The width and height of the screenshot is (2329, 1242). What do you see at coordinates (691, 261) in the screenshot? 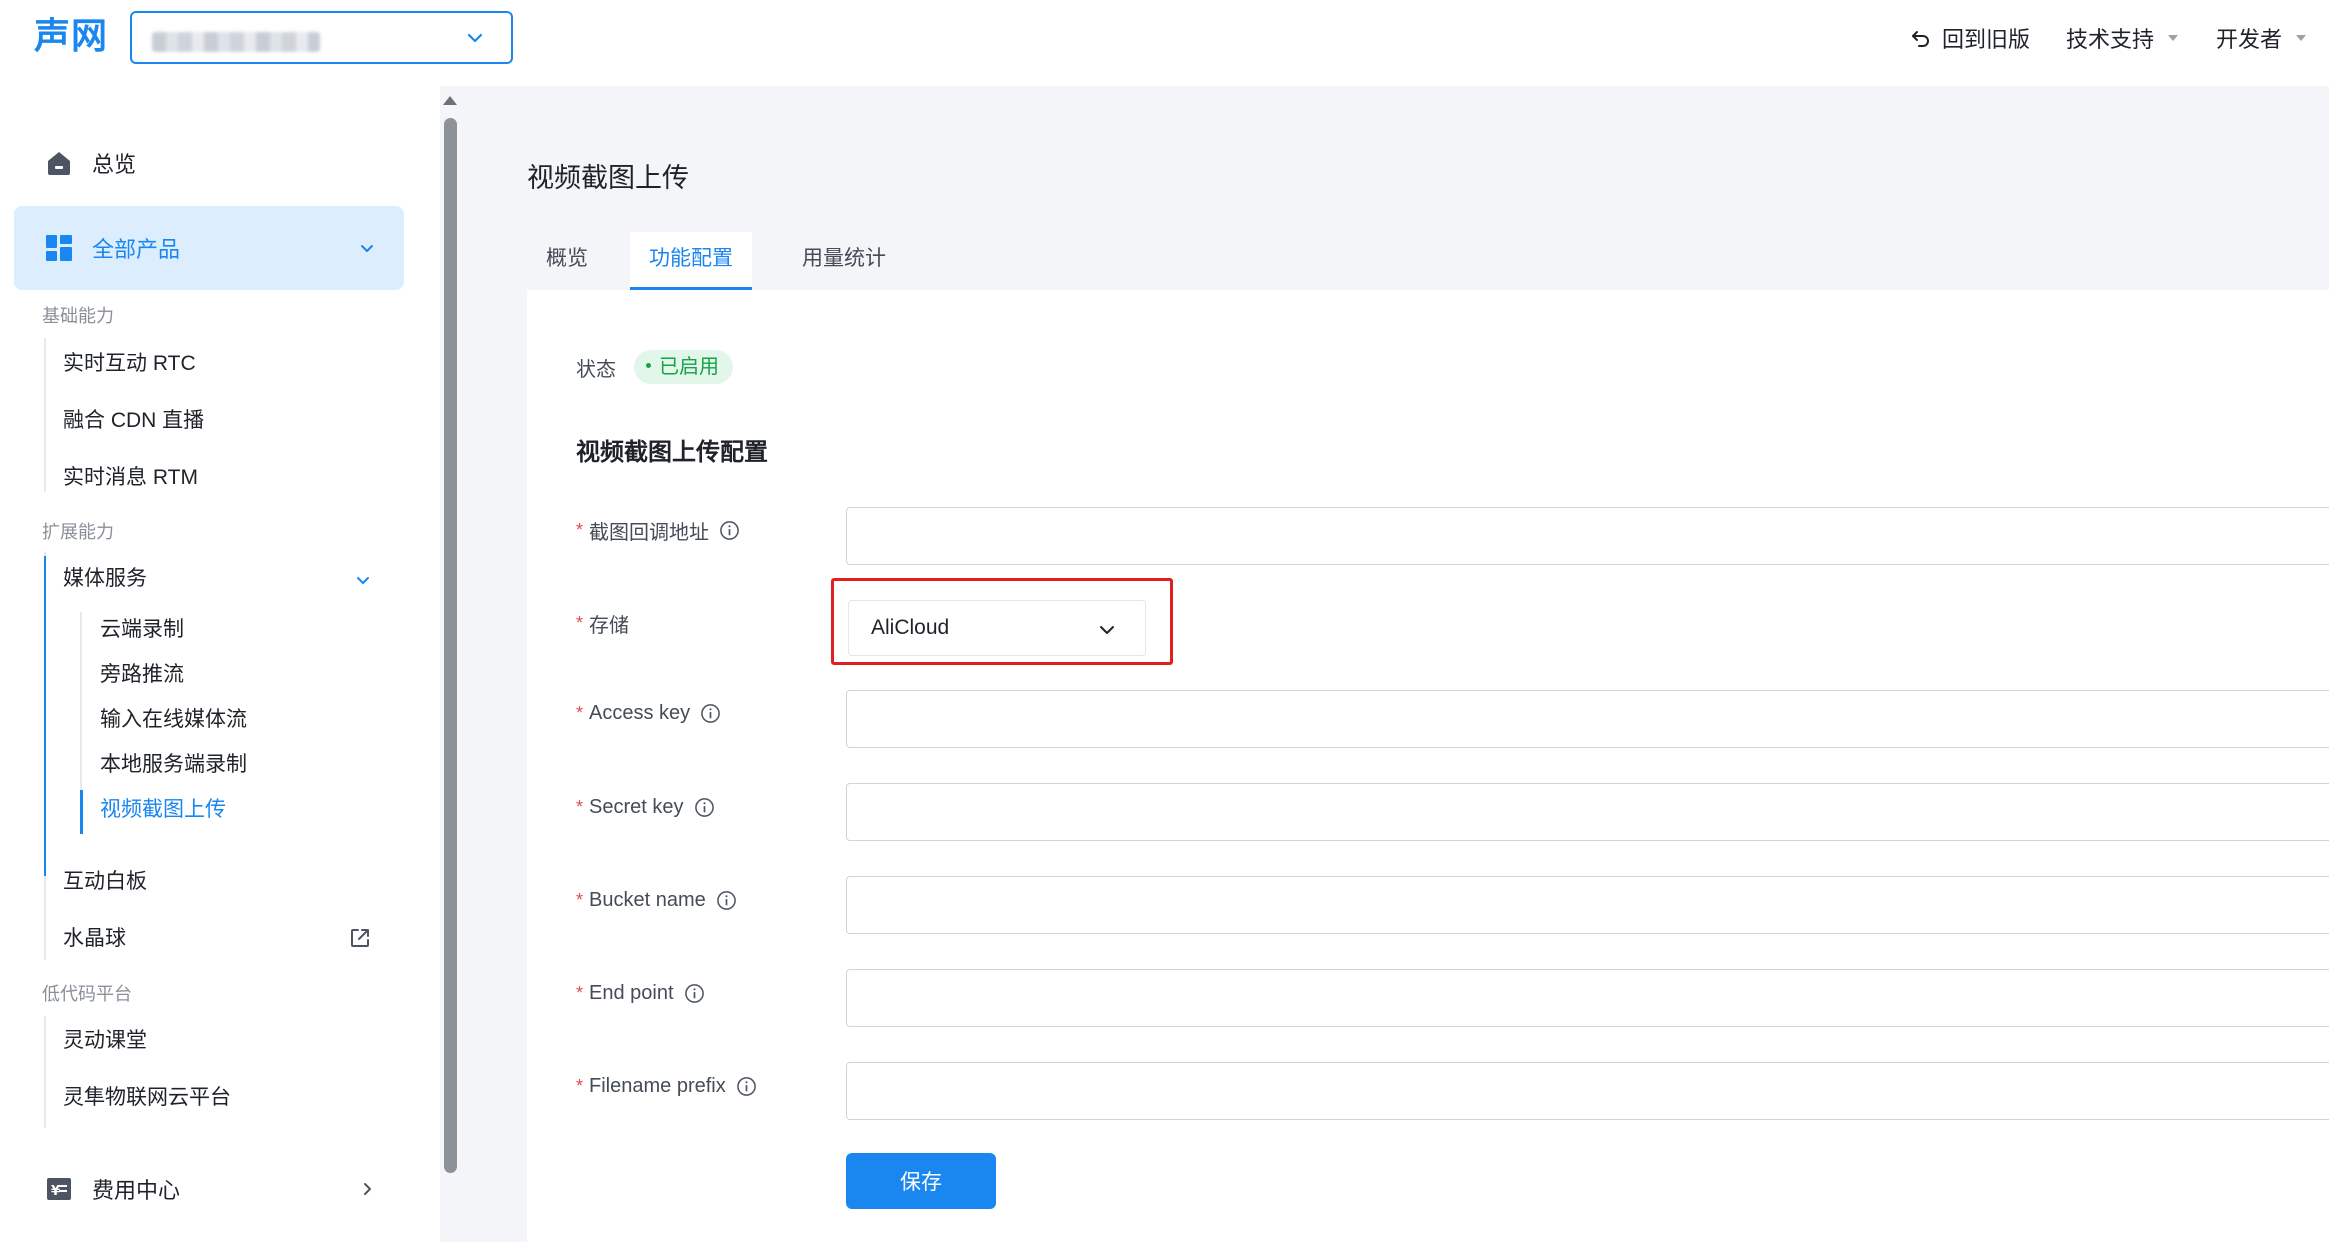
I see `tab-feature-config: 功能配置` at bounding box center [691, 261].